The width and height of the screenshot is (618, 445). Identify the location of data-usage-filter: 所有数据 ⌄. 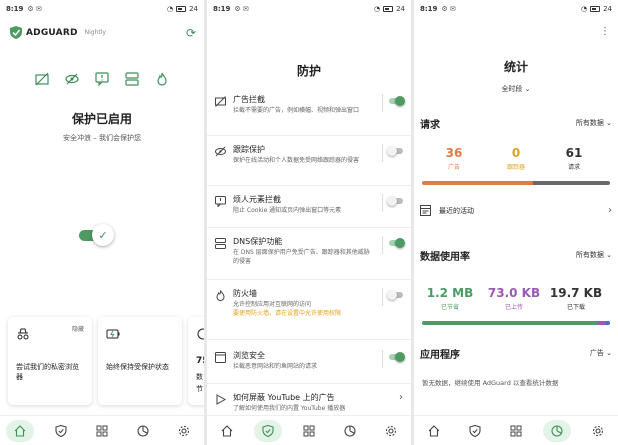
(594, 255).